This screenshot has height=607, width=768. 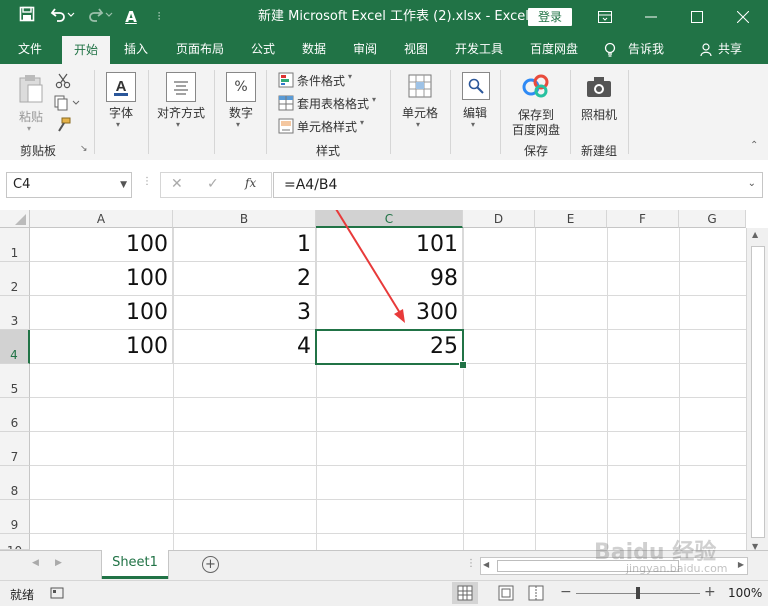 I want to click on zoom-out-icon: −, so click(x=566, y=592).